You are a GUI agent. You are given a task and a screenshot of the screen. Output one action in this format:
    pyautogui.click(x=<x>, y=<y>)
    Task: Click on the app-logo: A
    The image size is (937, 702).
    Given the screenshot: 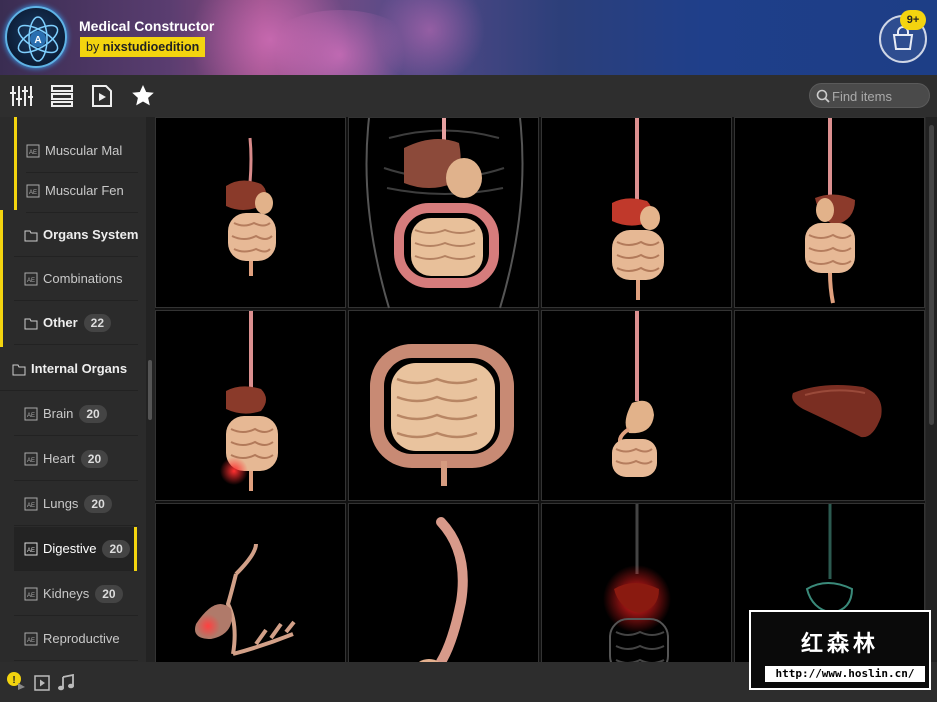 What is the action you would take?
    pyautogui.click(x=36, y=37)
    